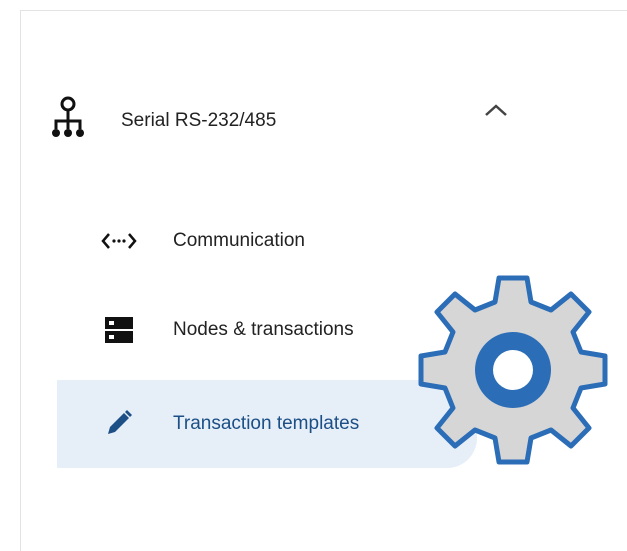 The height and width of the screenshot is (551, 627). What do you see at coordinates (496, 110) in the screenshot?
I see `chevron-up-icon` at bounding box center [496, 110].